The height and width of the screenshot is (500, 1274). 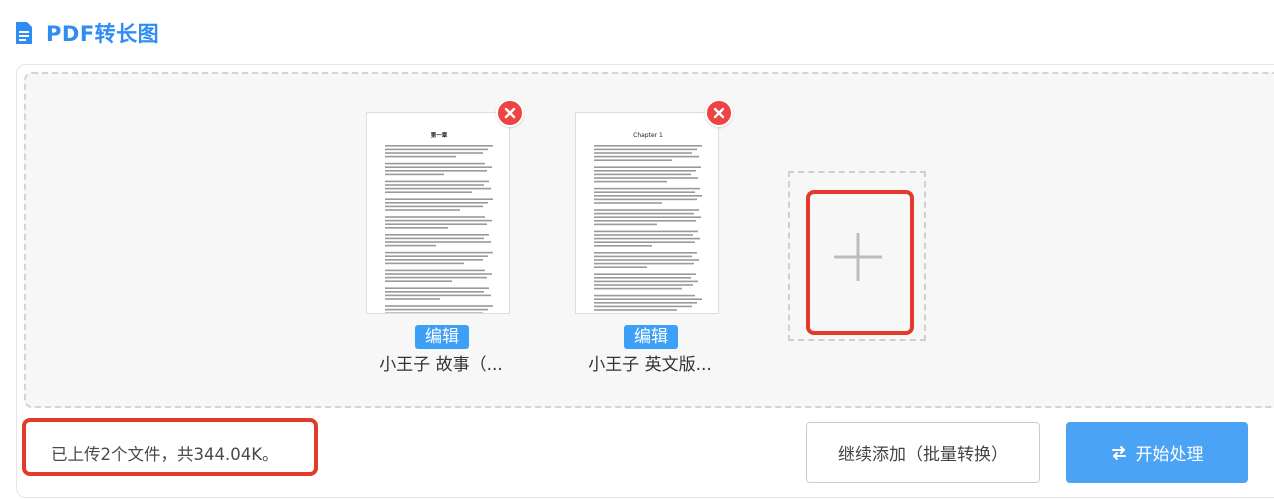 What do you see at coordinates (923, 455) in the screenshot?
I see `continue-add-label: 继续添加（批量转换）` at bounding box center [923, 455].